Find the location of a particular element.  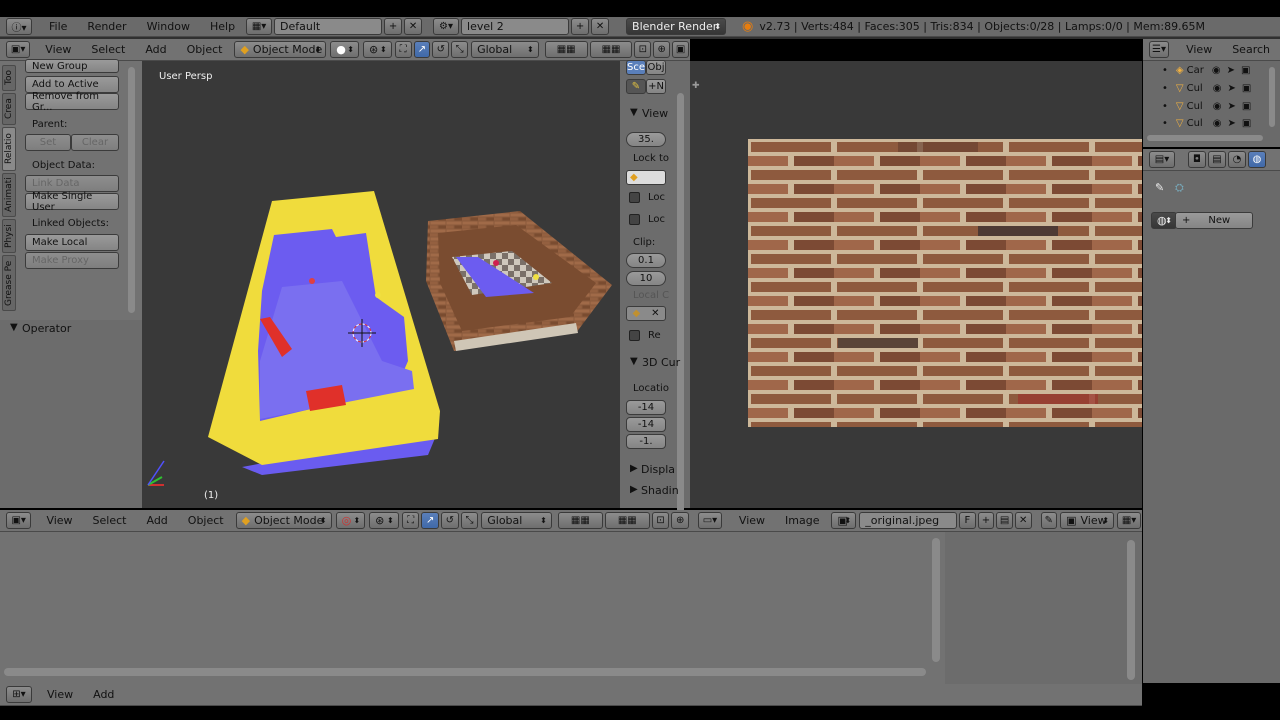

annotation-icon: ✎ is located at coordinates (636, 86).